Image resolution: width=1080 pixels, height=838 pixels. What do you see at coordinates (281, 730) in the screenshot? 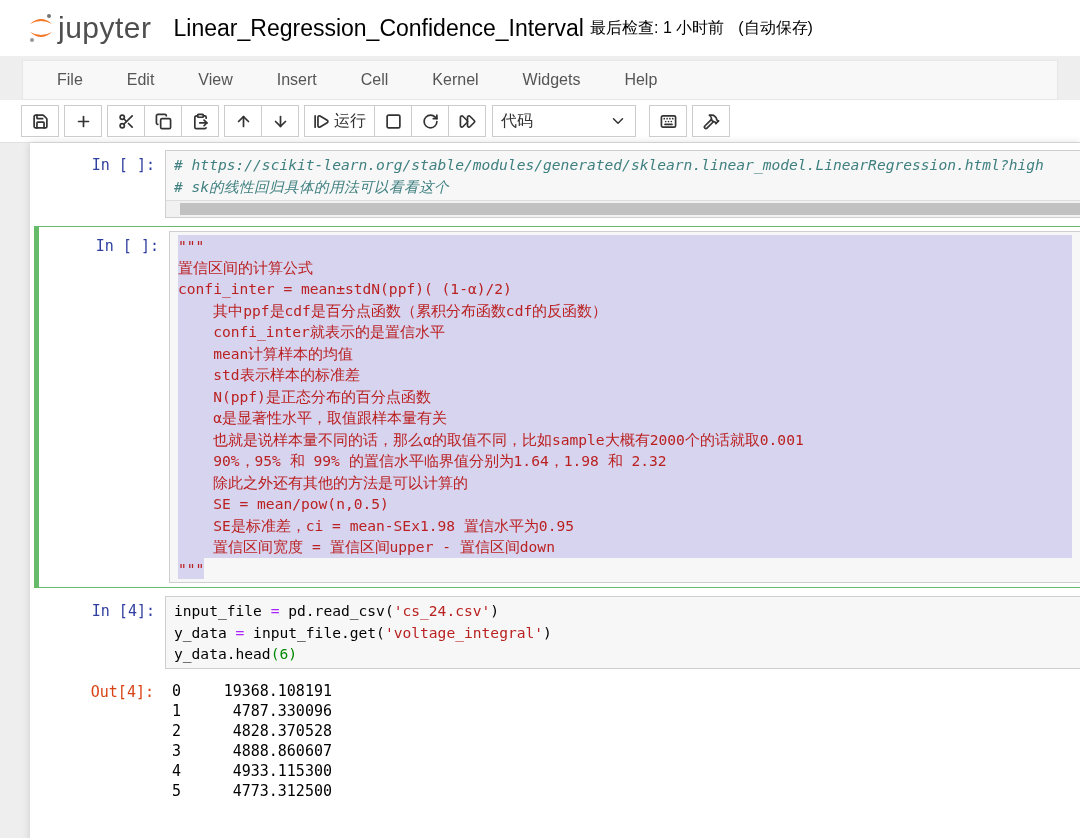
I see `output-value: 4828.370528` at bounding box center [281, 730].